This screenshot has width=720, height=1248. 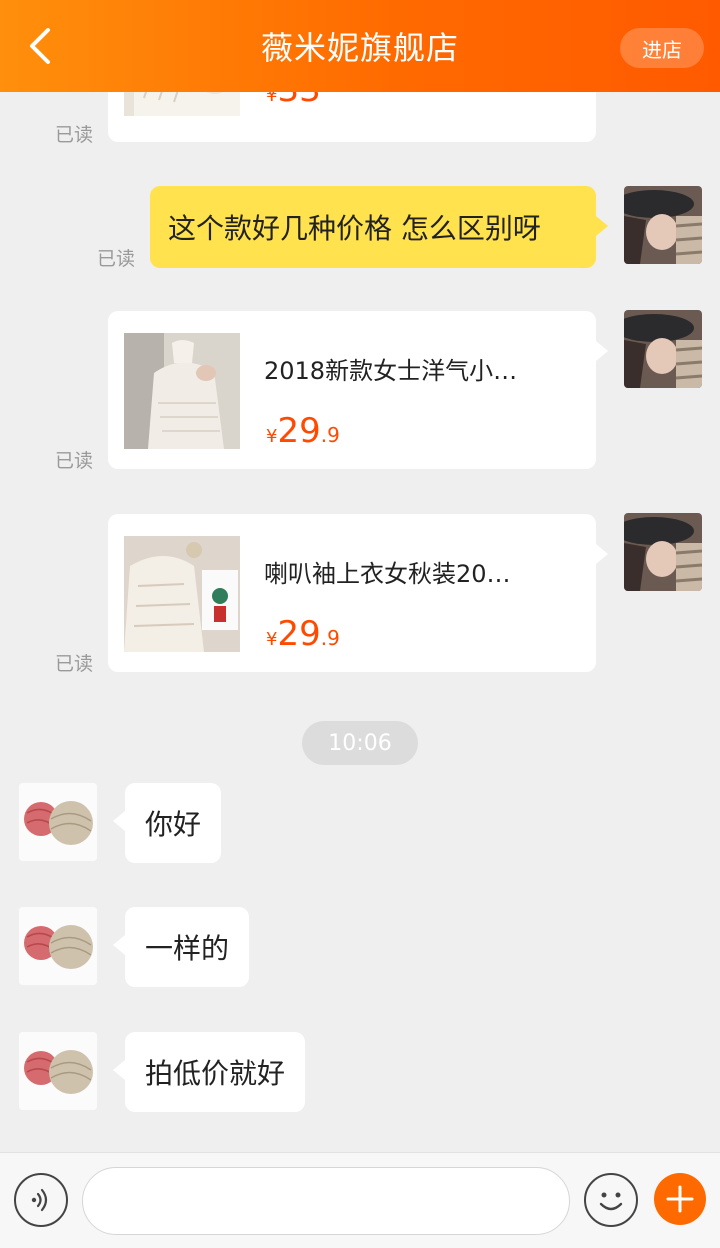 I want to click on message-text: 这个款好几种价格 怎么区别呀, so click(x=354, y=228).